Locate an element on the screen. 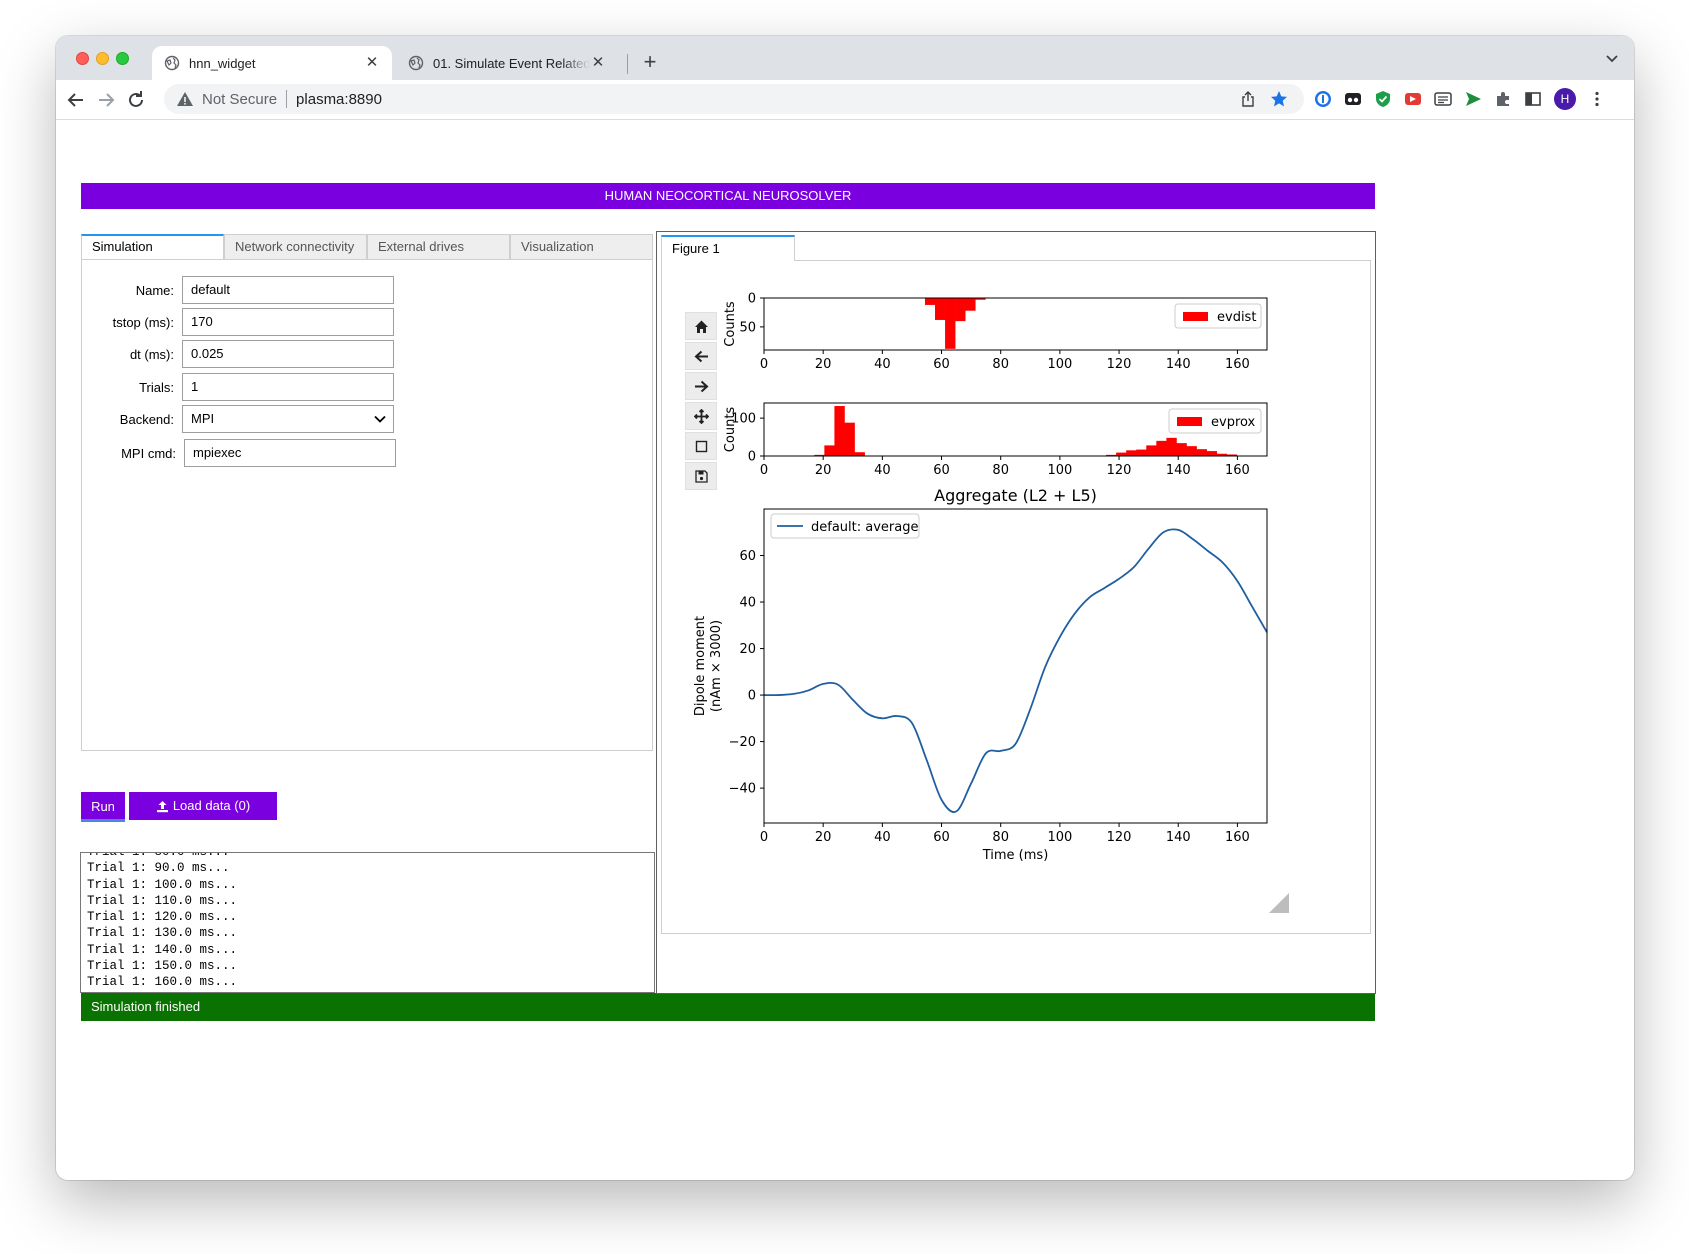 The height and width of the screenshot is (1254, 1689). backend-value: MPI is located at coordinates (203, 418).